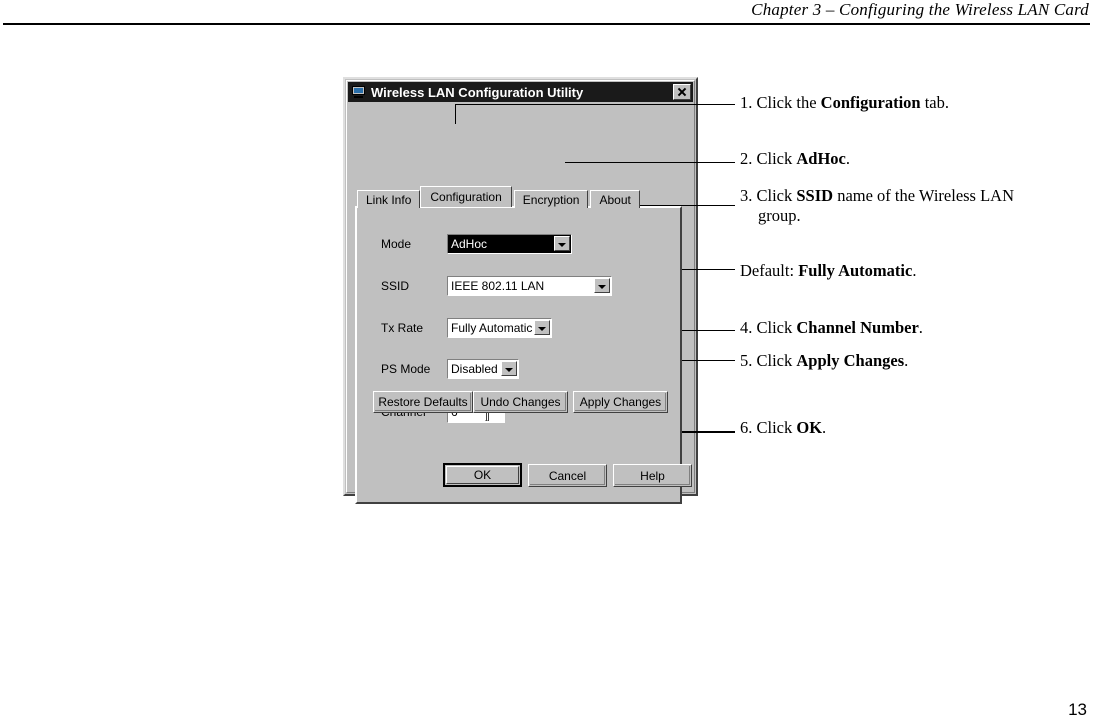 This screenshot has width=1093, height=722. I want to click on close-icon, so click(682, 92).